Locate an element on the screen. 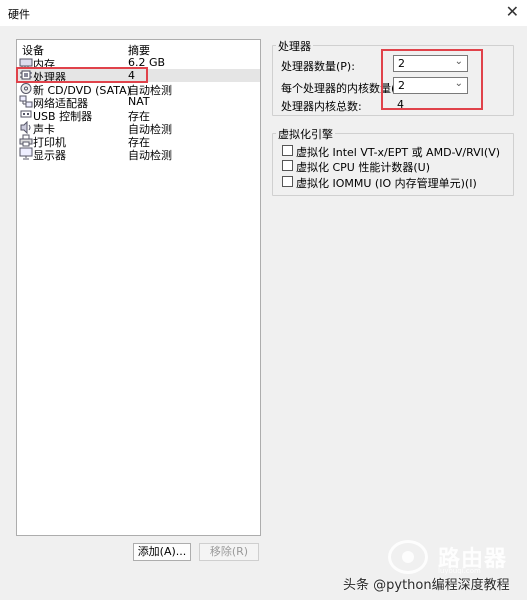  virtualize-iommu-checkbox is located at coordinates (287, 181).